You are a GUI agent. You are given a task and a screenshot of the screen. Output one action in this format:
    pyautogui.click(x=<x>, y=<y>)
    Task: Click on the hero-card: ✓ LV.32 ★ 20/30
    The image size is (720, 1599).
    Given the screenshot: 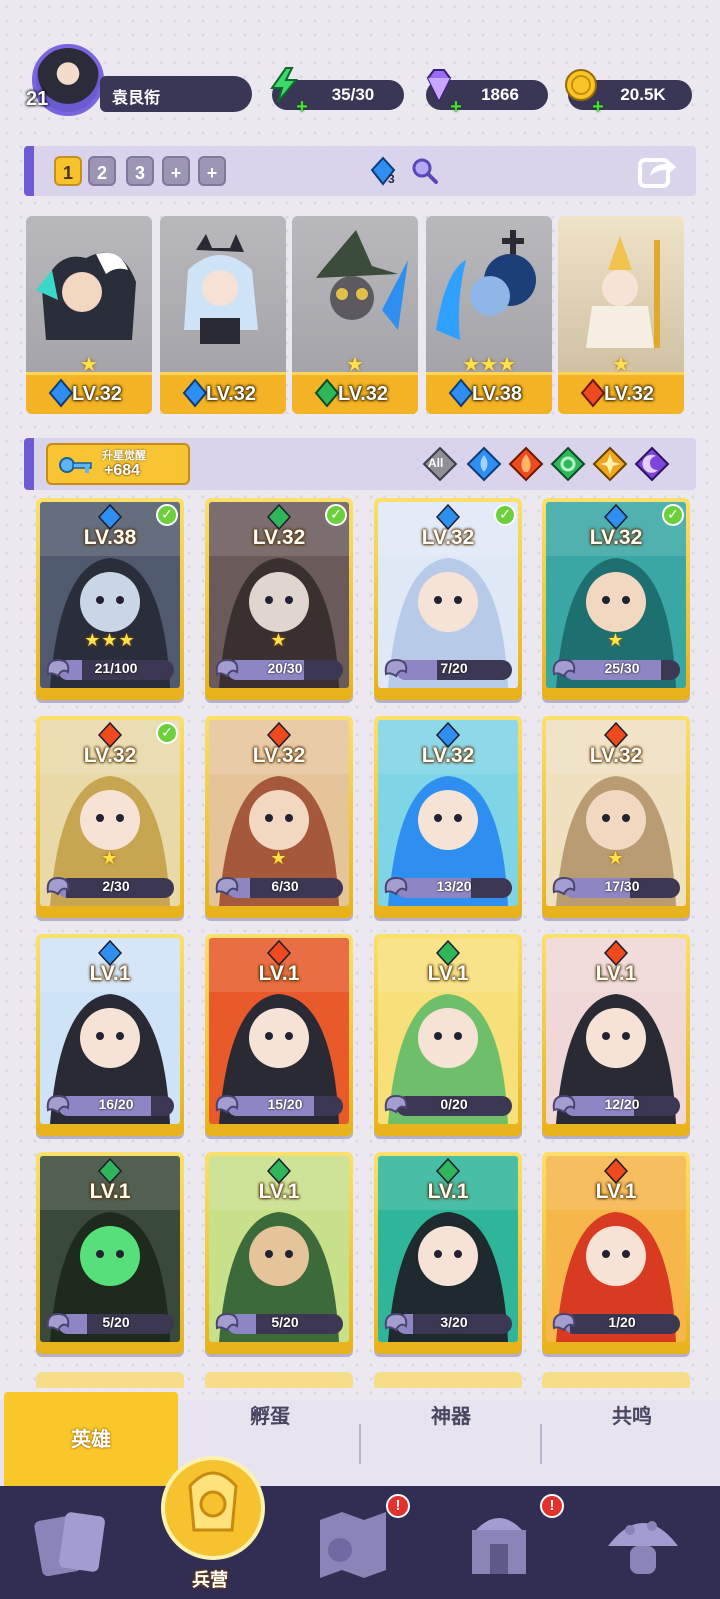 What is the action you would take?
    pyautogui.click(x=279, y=599)
    